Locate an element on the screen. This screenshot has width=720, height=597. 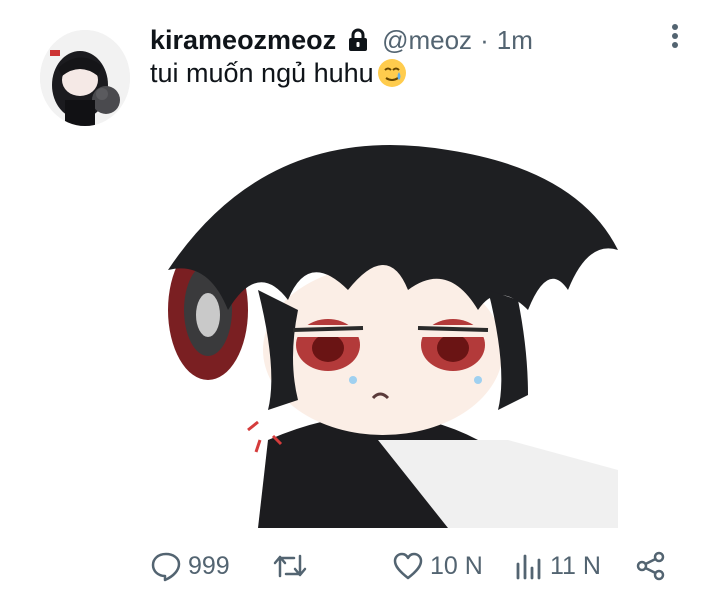
views-button: 11 N is located at coordinates (557, 566).